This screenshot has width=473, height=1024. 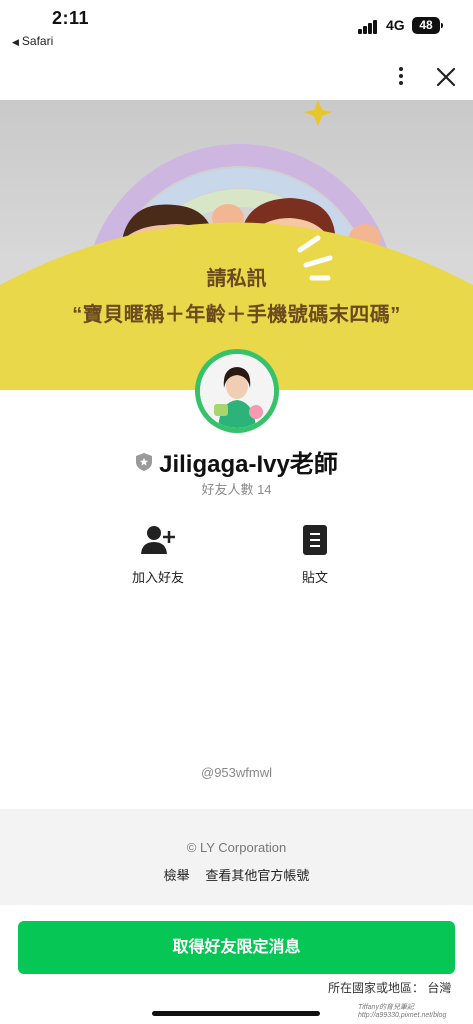 I want to click on shield-icon, so click(x=144, y=461).